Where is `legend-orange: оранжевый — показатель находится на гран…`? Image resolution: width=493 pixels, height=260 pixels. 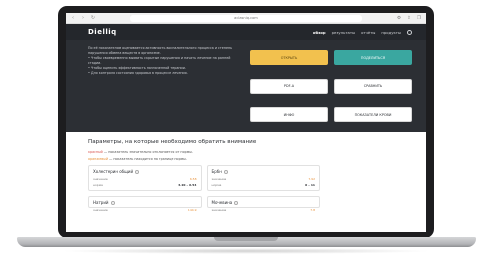 legend-orange: оранжевый — показатель находится на гран… is located at coordinates (188, 159).